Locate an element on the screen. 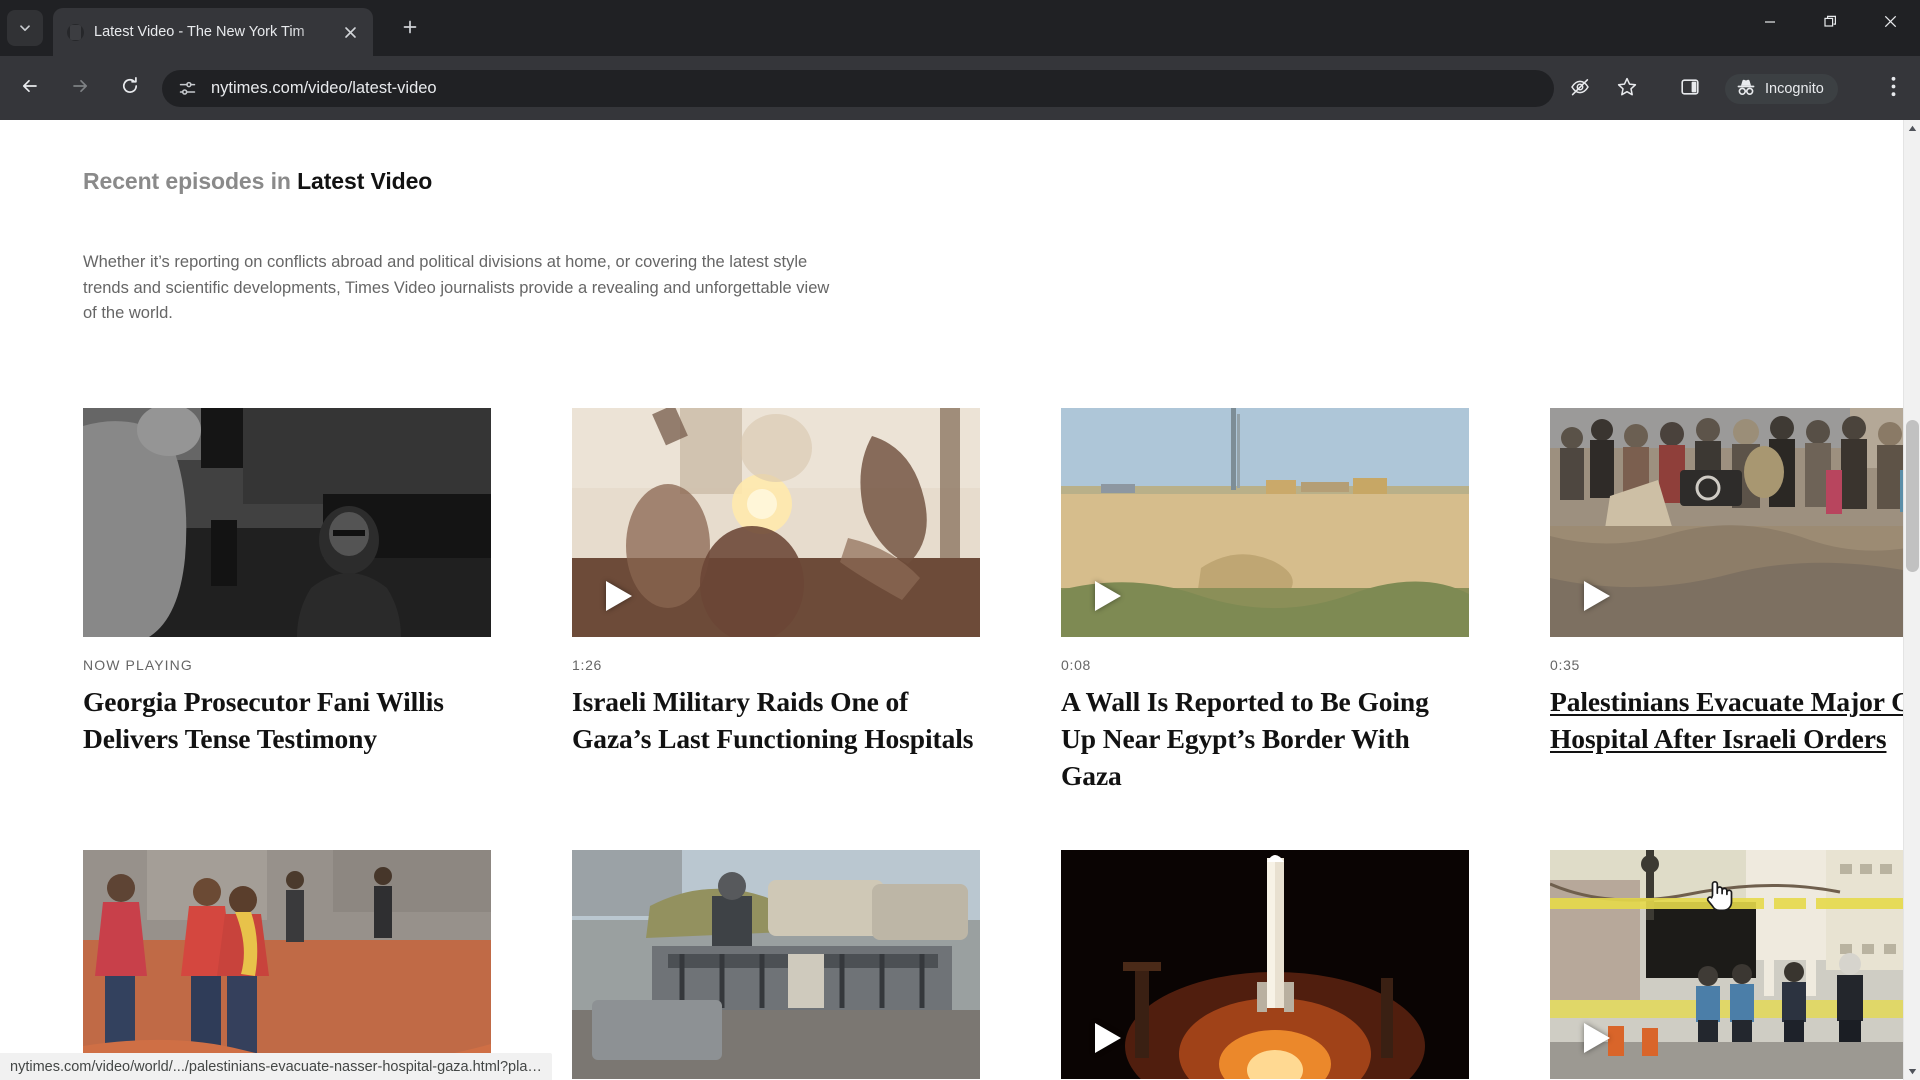 Image resolution: width=1920 pixels, height=1080 pixels. minimize-button is located at coordinates (1770, 24).